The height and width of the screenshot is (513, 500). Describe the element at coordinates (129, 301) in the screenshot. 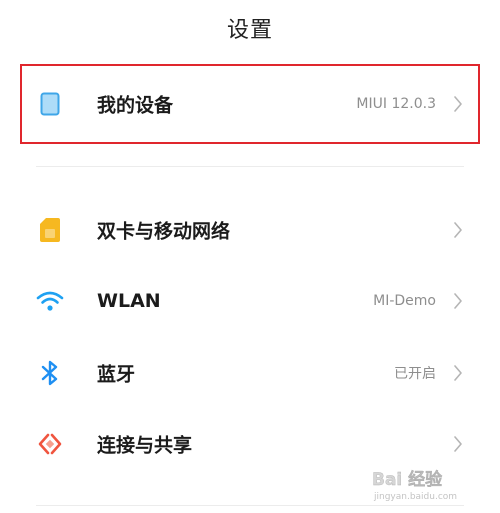

I see `wlan-label: WLAN` at that location.